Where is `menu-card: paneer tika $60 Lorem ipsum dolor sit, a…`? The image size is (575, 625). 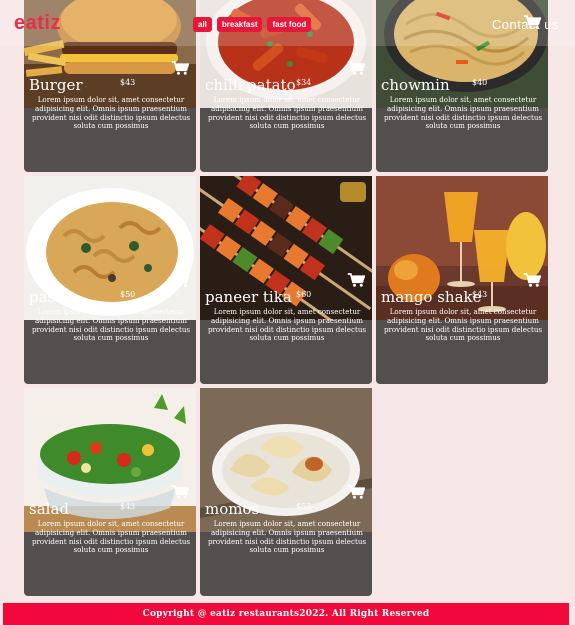 menu-card: paneer tika $60 Lorem ipsum dolor sit, a… is located at coordinates (286, 280).